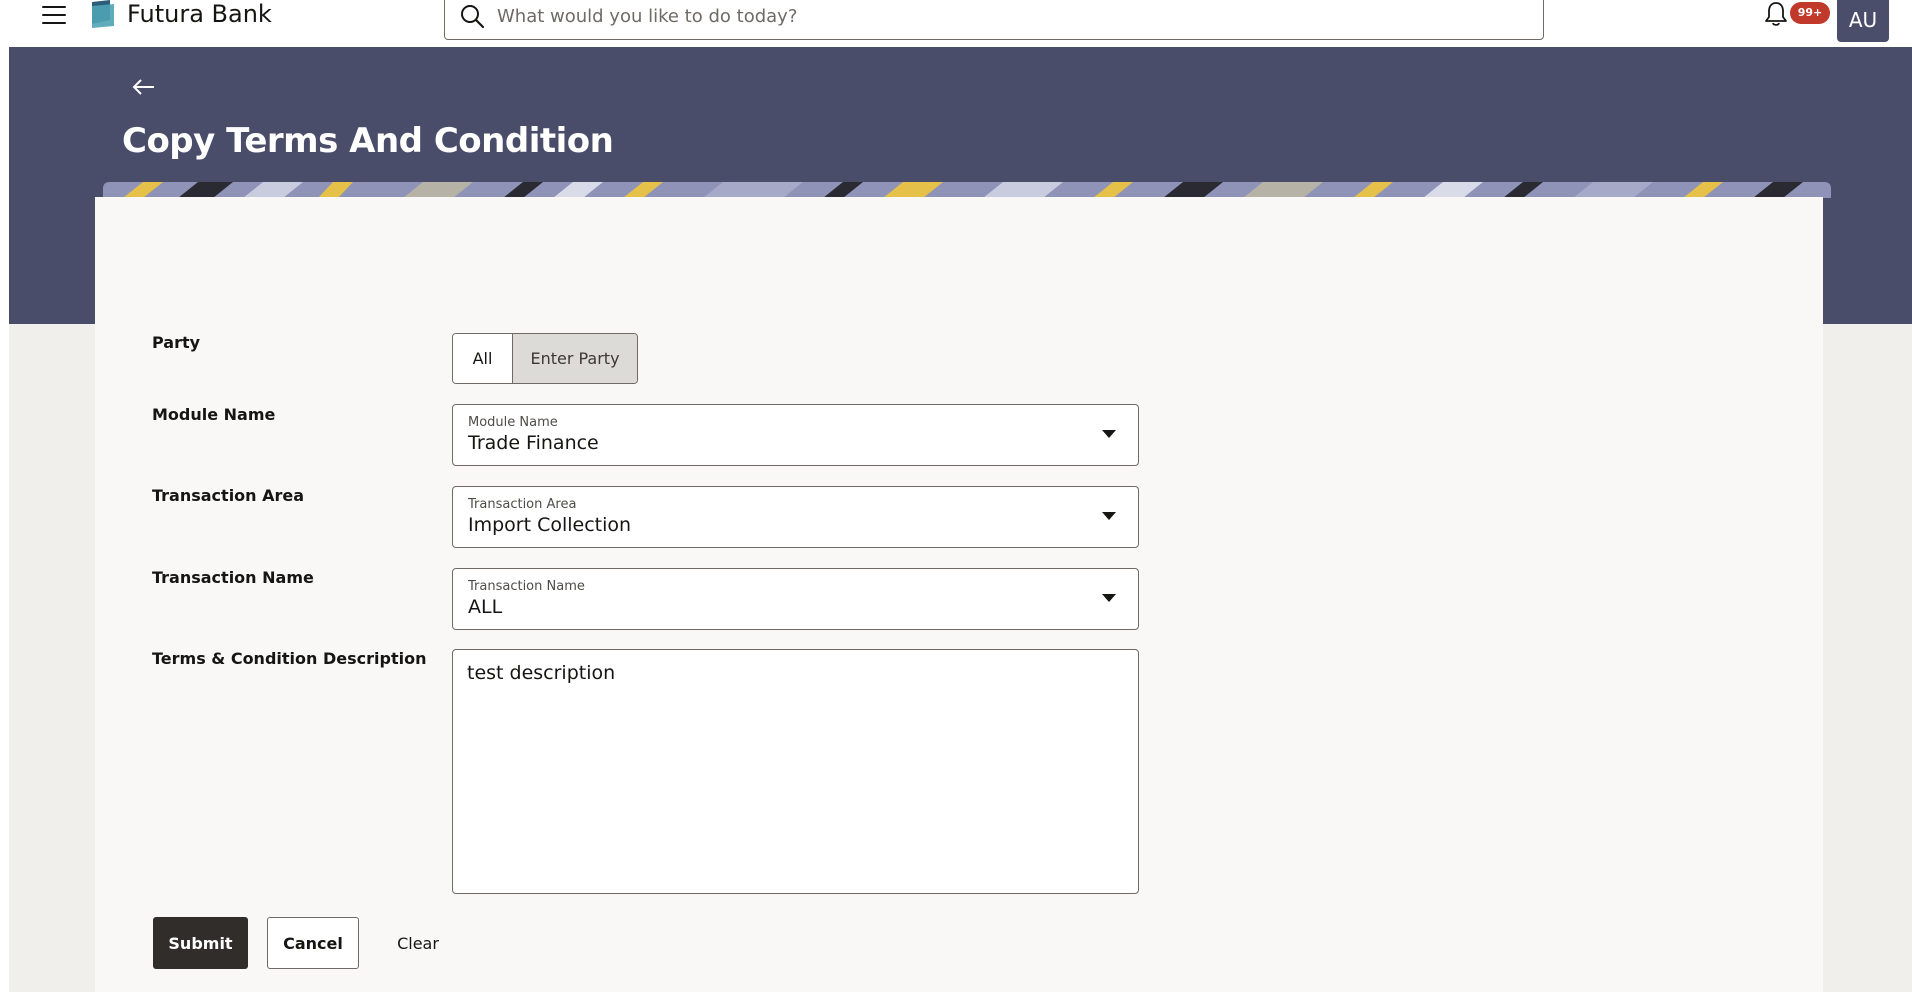  I want to click on transaction-name-field-label: Transaction Name, so click(526, 586).